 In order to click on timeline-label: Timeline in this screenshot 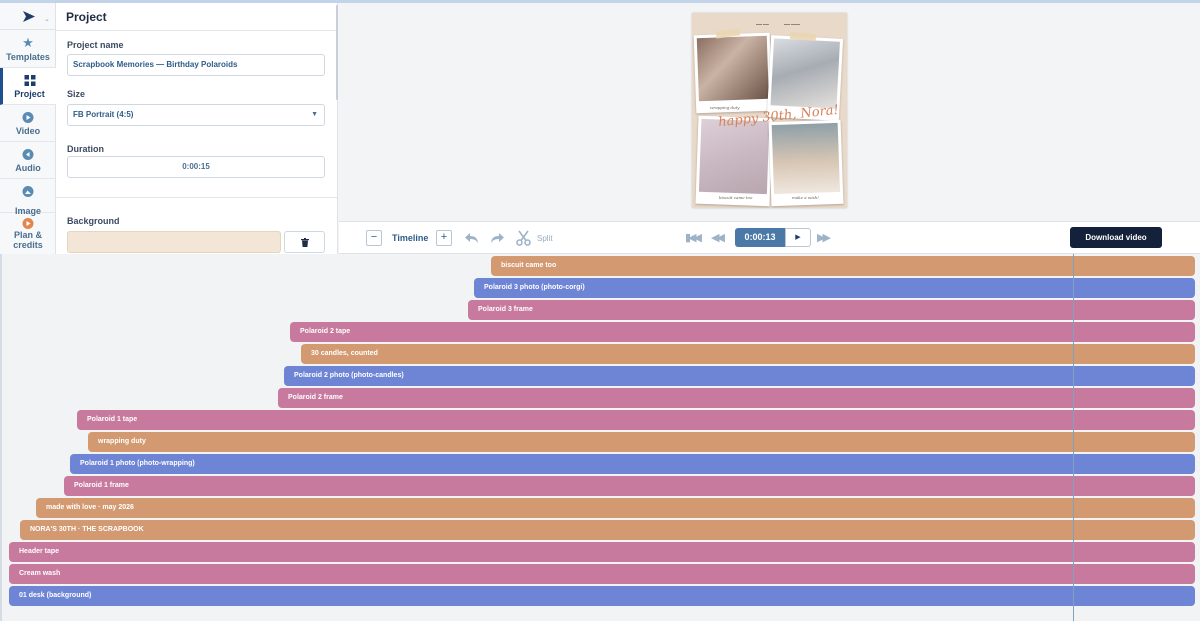, I will do `click(410, 238)`.